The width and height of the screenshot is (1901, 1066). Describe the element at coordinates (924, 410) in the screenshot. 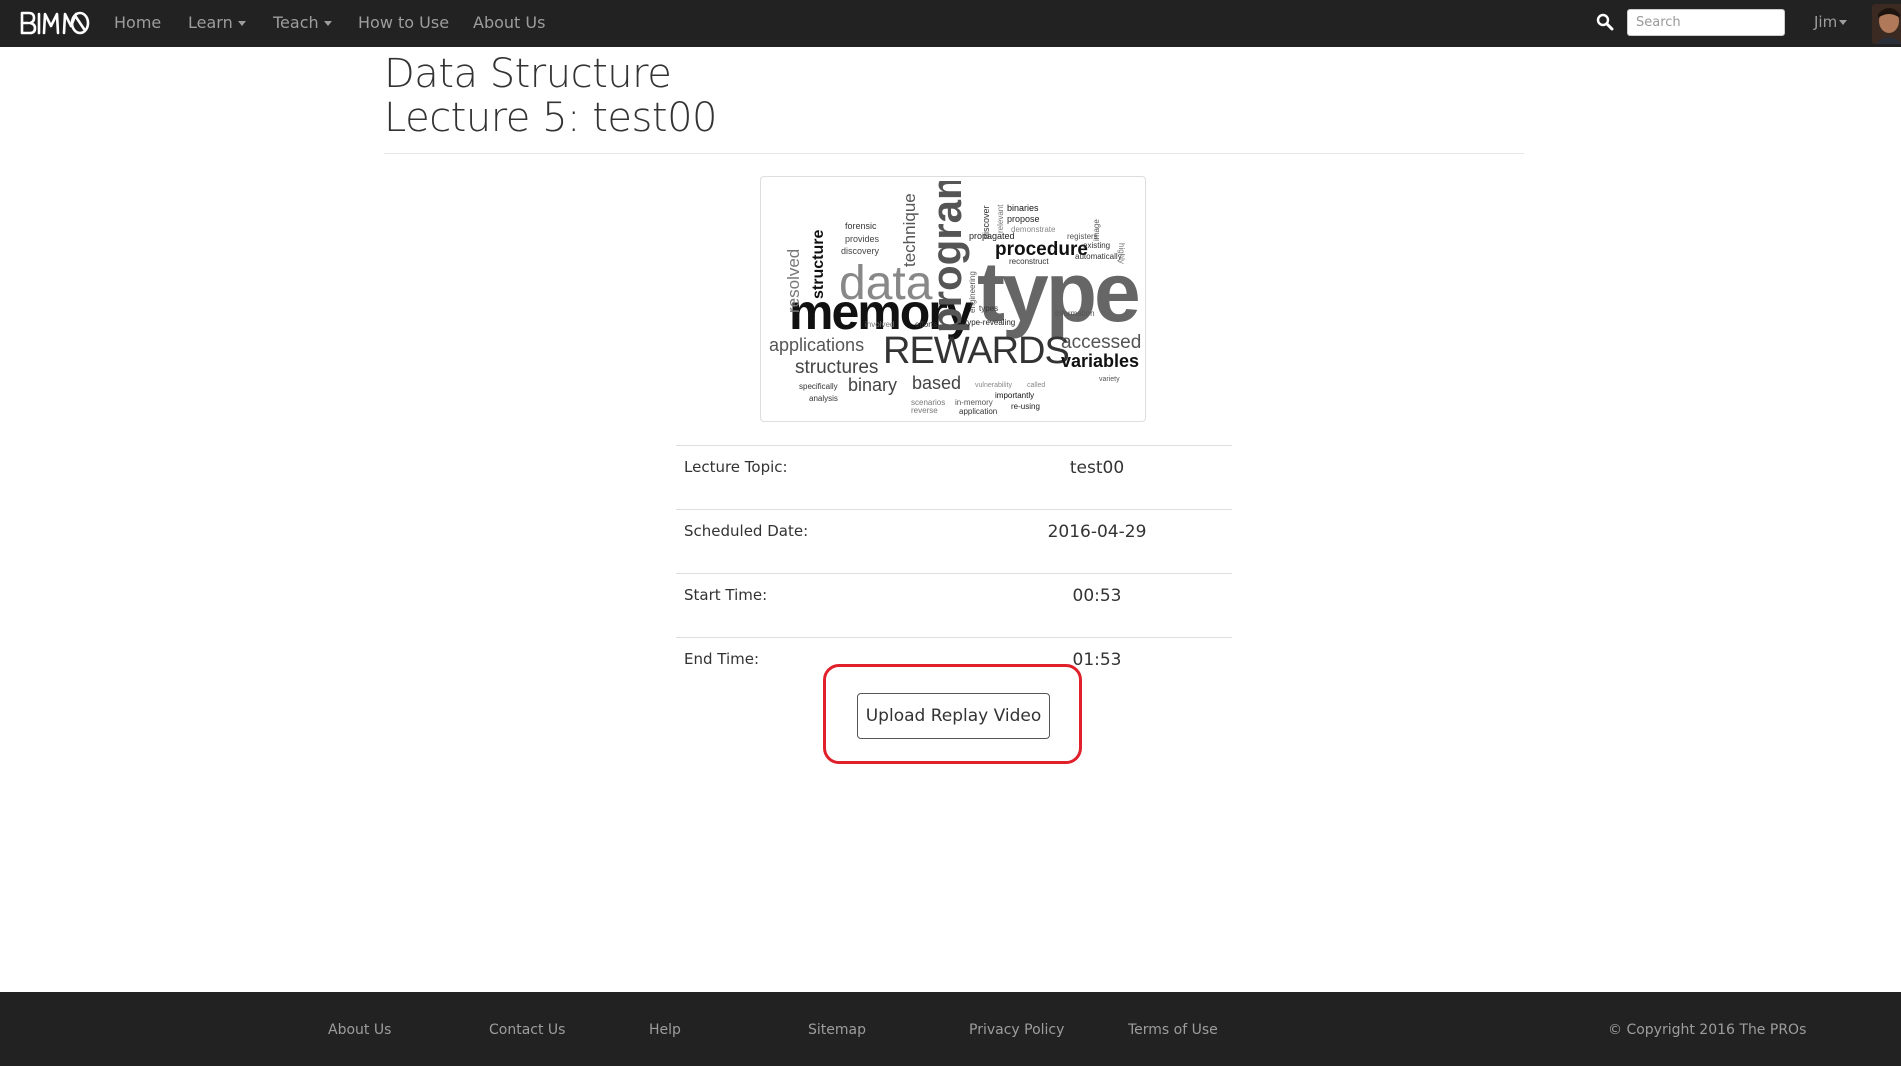

I see `word-cloud-word: reverse` at that location.